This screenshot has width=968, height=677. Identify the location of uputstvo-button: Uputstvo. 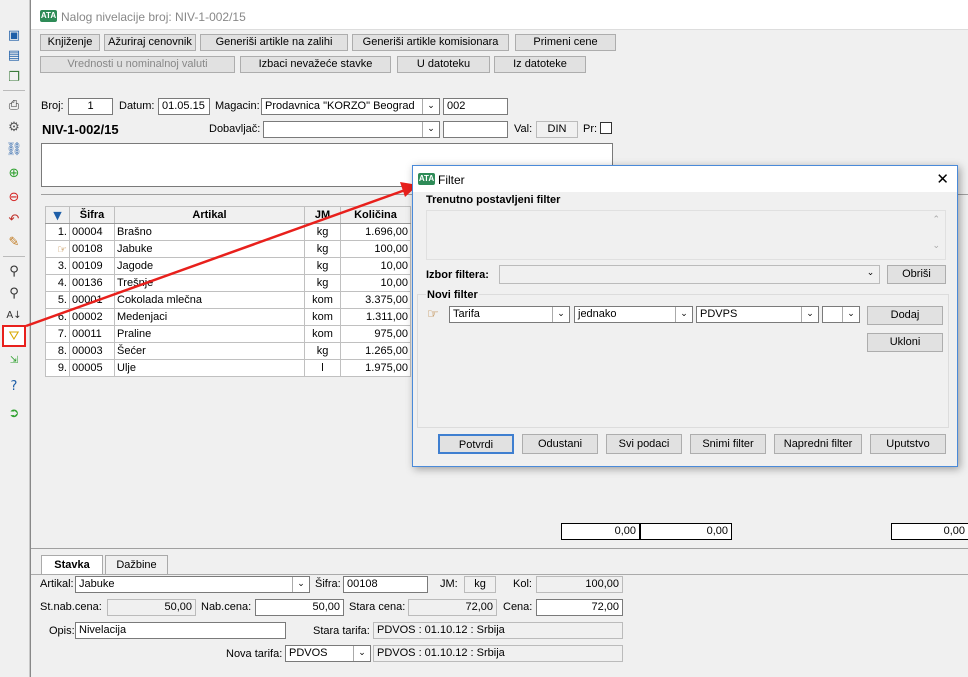
(908, 444).